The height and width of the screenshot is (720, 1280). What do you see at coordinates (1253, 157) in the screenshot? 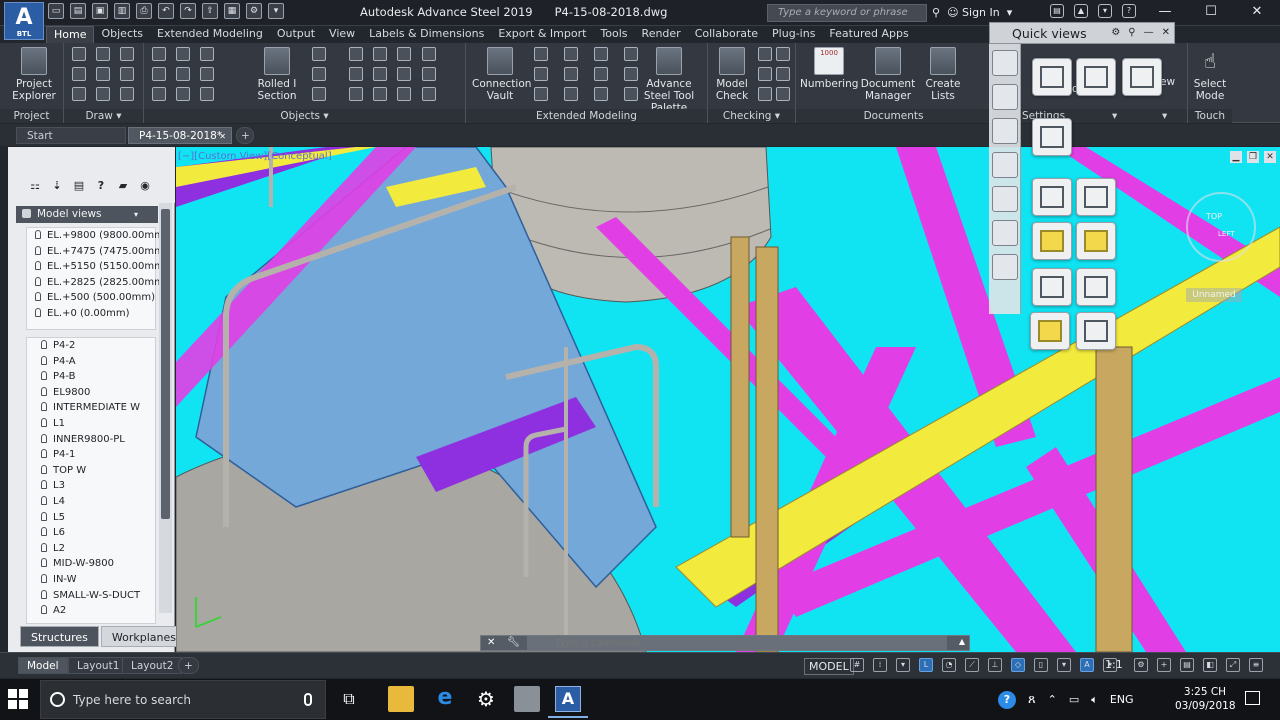
I see `viewport-restore-icon: ❐` at bounding box center [1253, 157].